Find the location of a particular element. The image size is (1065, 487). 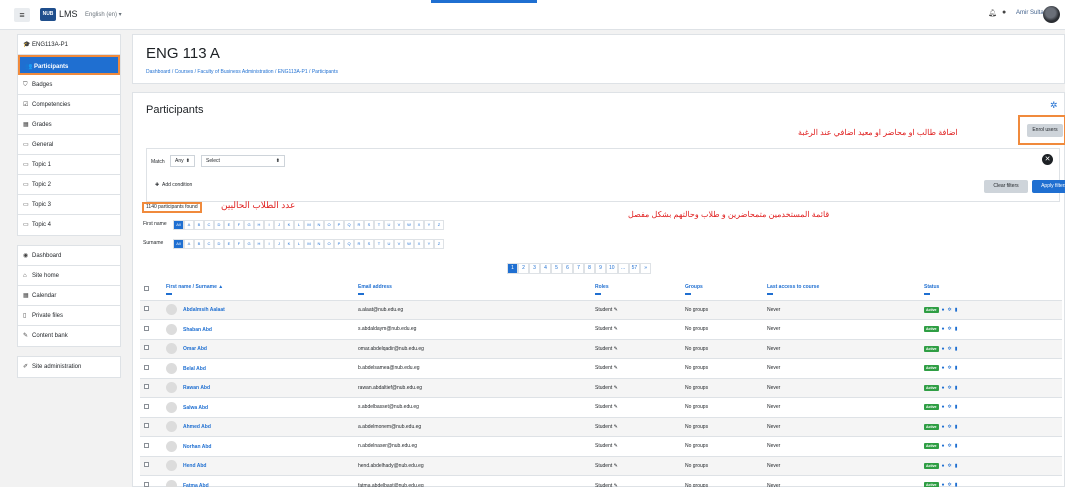

initial-letter-u: U is located at coordinates (389, 224).